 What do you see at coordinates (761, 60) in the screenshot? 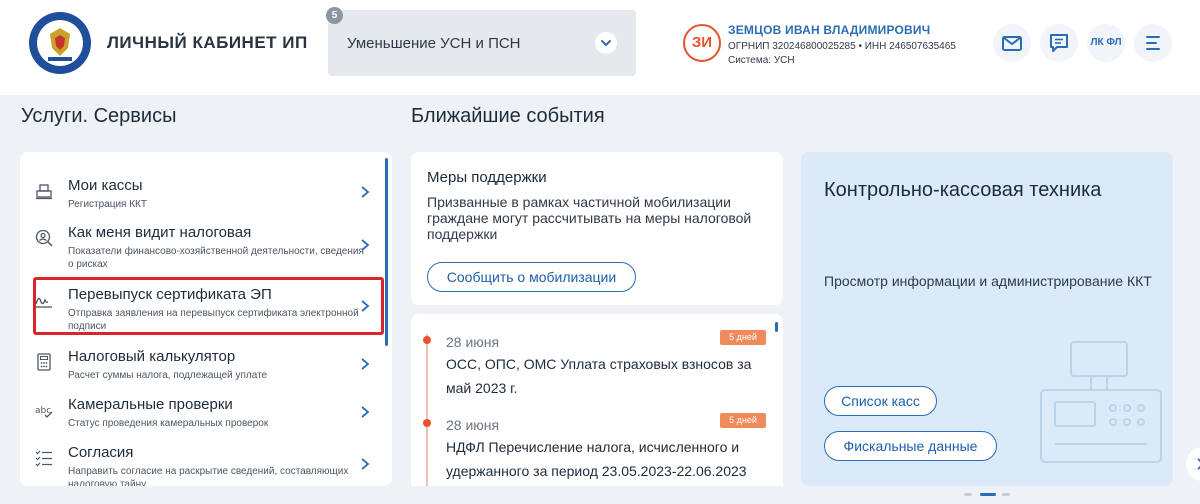
I see `user-tax-system: Система: УСН` at bounding box center [761, 60].